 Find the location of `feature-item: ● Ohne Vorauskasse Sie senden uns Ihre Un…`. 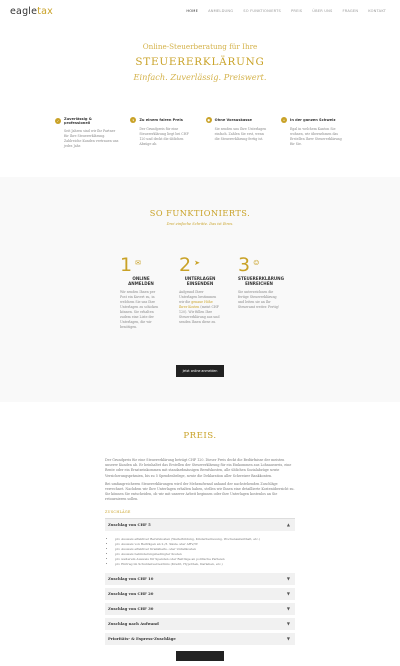

feature-item: ● Ohne Vorauskasse Sie senden uns Ihre Un… is located at coordinates (237, 143).